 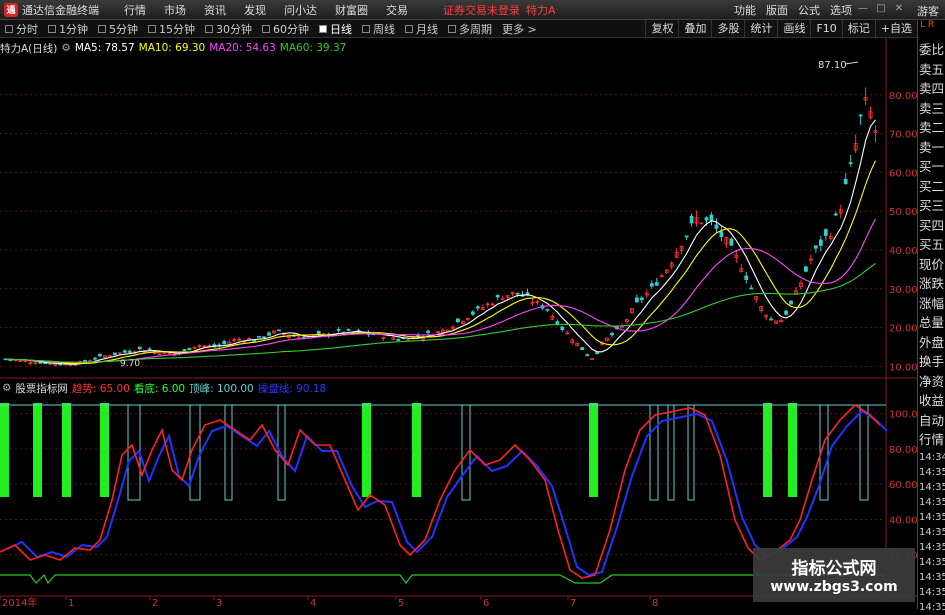 What do you see at coordinates (172, 48) in the screenshot?
I see `ma10-label: MA10: 69.30` at bounding box center [172, 48].